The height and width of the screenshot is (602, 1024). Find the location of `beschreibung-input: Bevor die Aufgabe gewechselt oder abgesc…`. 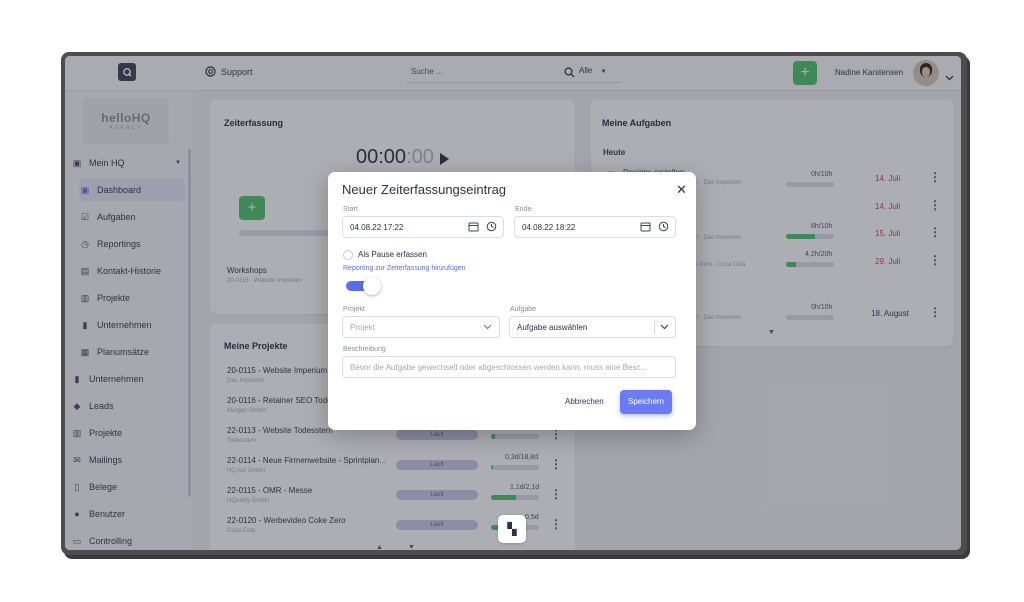

beschreibung-input: Bevor die Aufgabe gewechselt oder abgesc… is located at coordinates (509, 367).